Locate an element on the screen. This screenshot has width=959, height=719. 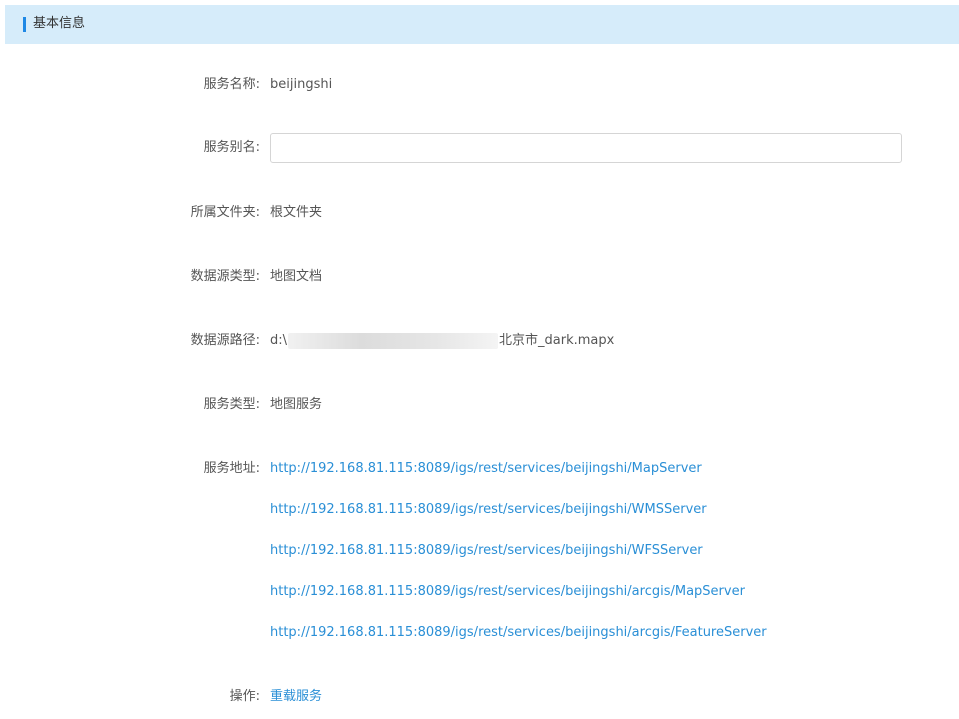
datasource-path-label: 数据源路径: is located at coordinates (225, 340).